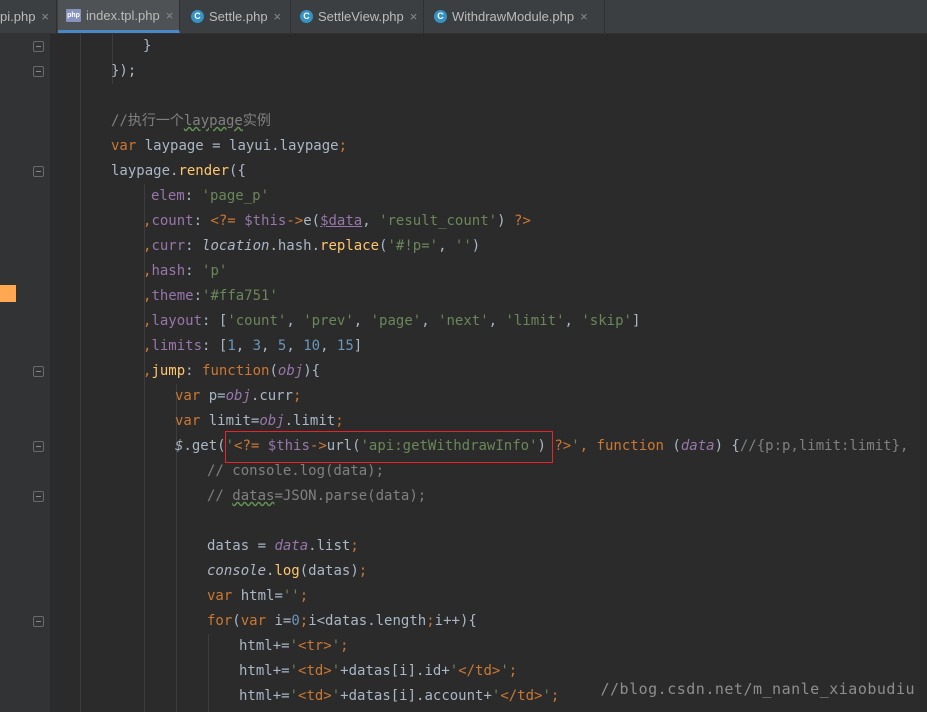 This screenshot has width=927, height=712. I want to click on tab-label: SettleView.php, so click(361, 16).